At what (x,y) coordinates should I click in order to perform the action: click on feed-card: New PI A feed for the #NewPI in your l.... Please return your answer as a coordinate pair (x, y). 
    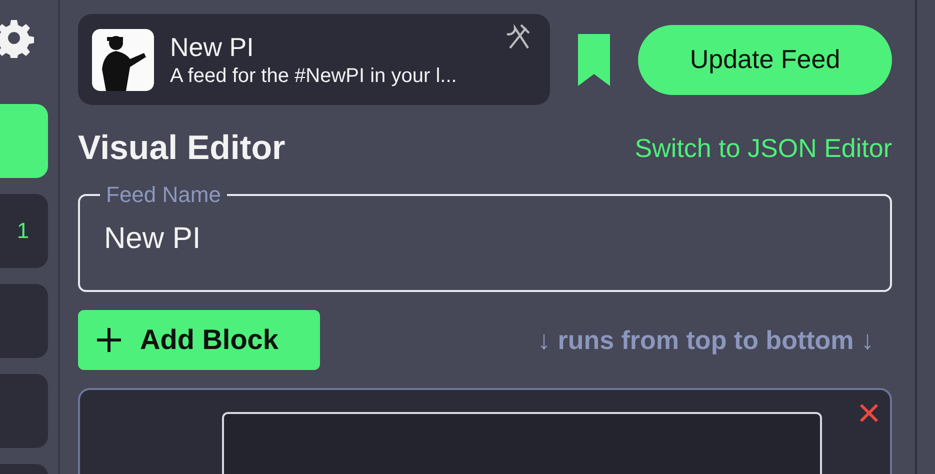
    Looking at the image, I should click on (314, 59).